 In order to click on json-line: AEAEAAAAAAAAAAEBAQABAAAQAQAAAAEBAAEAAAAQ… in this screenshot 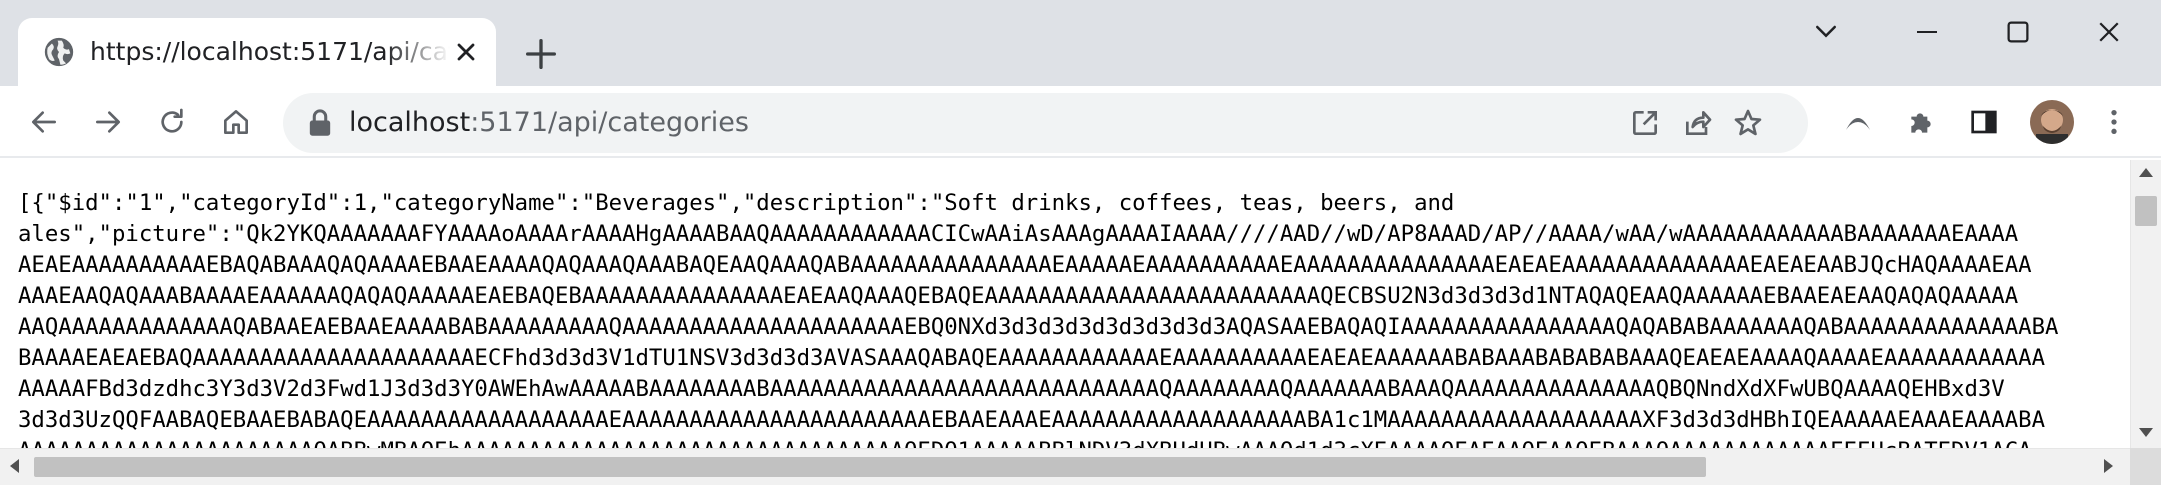, I will do `click(1025, 265)`.